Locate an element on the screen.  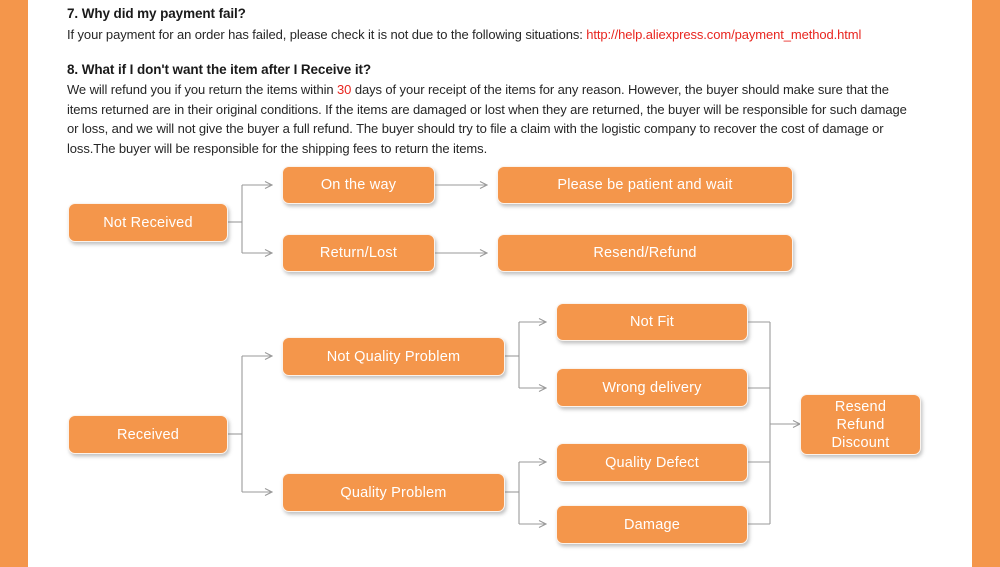
node-not-fit: Not Fit is located at coordinates (652, 322).